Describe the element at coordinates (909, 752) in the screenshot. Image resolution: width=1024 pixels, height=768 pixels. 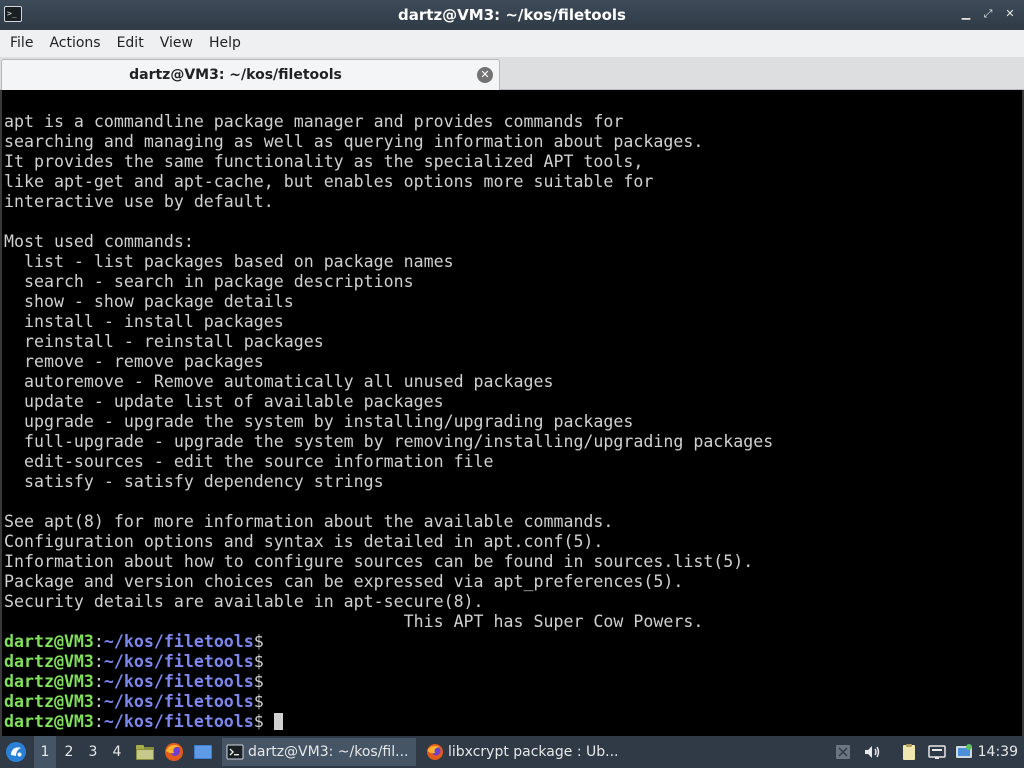
I see `clipboard-icon` at that location.